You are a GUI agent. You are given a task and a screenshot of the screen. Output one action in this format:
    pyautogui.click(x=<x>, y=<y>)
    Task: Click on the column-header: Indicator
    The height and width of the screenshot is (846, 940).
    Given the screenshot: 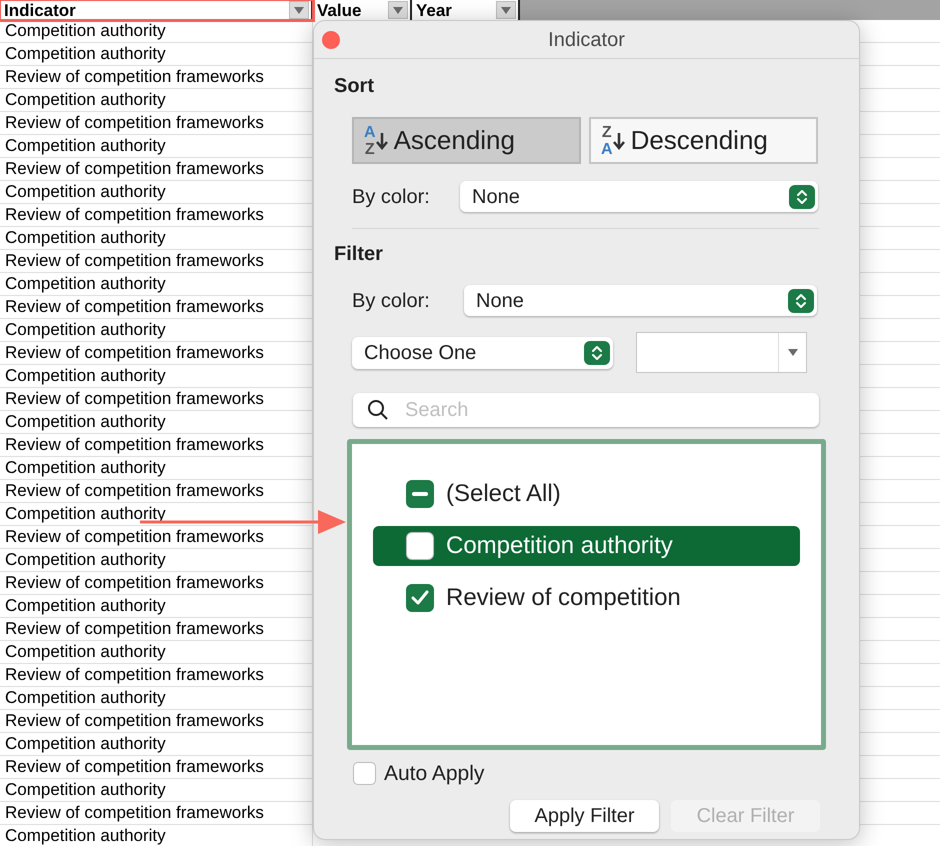 What is the action you would take?
    pyautogui.click(x=156, y=10)
    